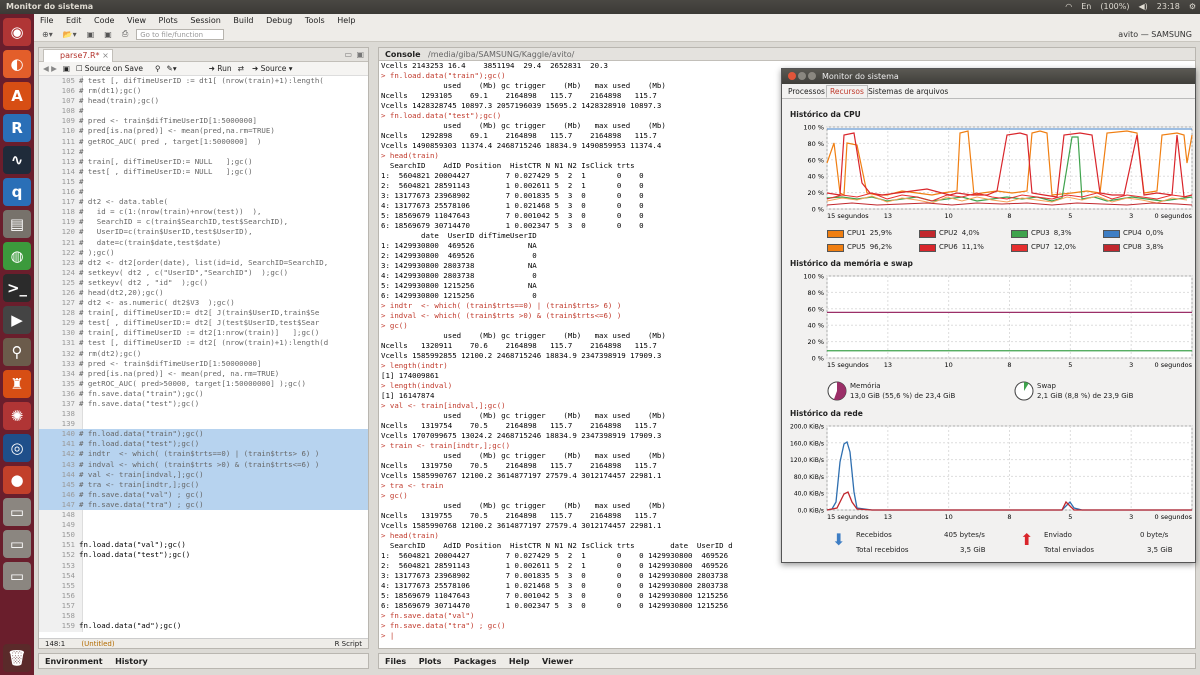  Describe the element at coordinates (241, 68) in the screenshot. I see `rerun-icon: ⇄` at that location.